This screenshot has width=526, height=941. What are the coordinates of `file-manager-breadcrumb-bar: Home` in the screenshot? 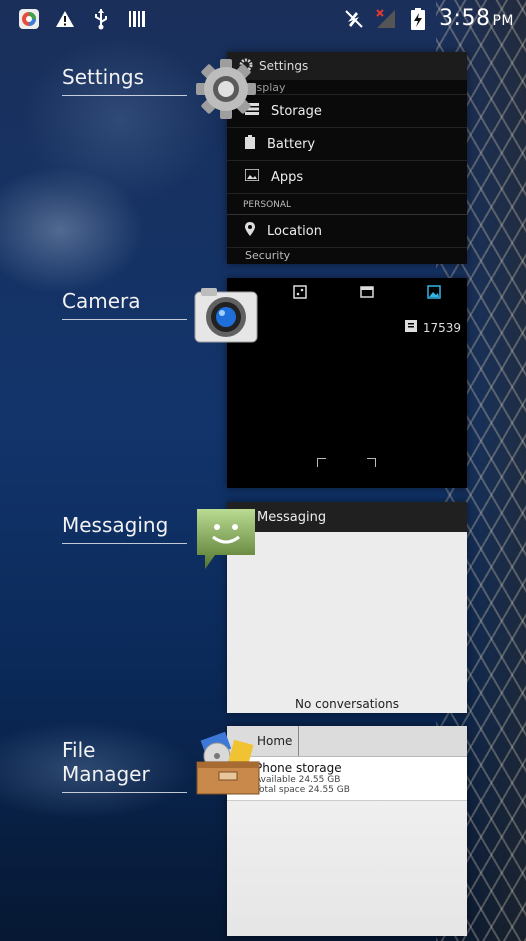 It's located at (347, 741).